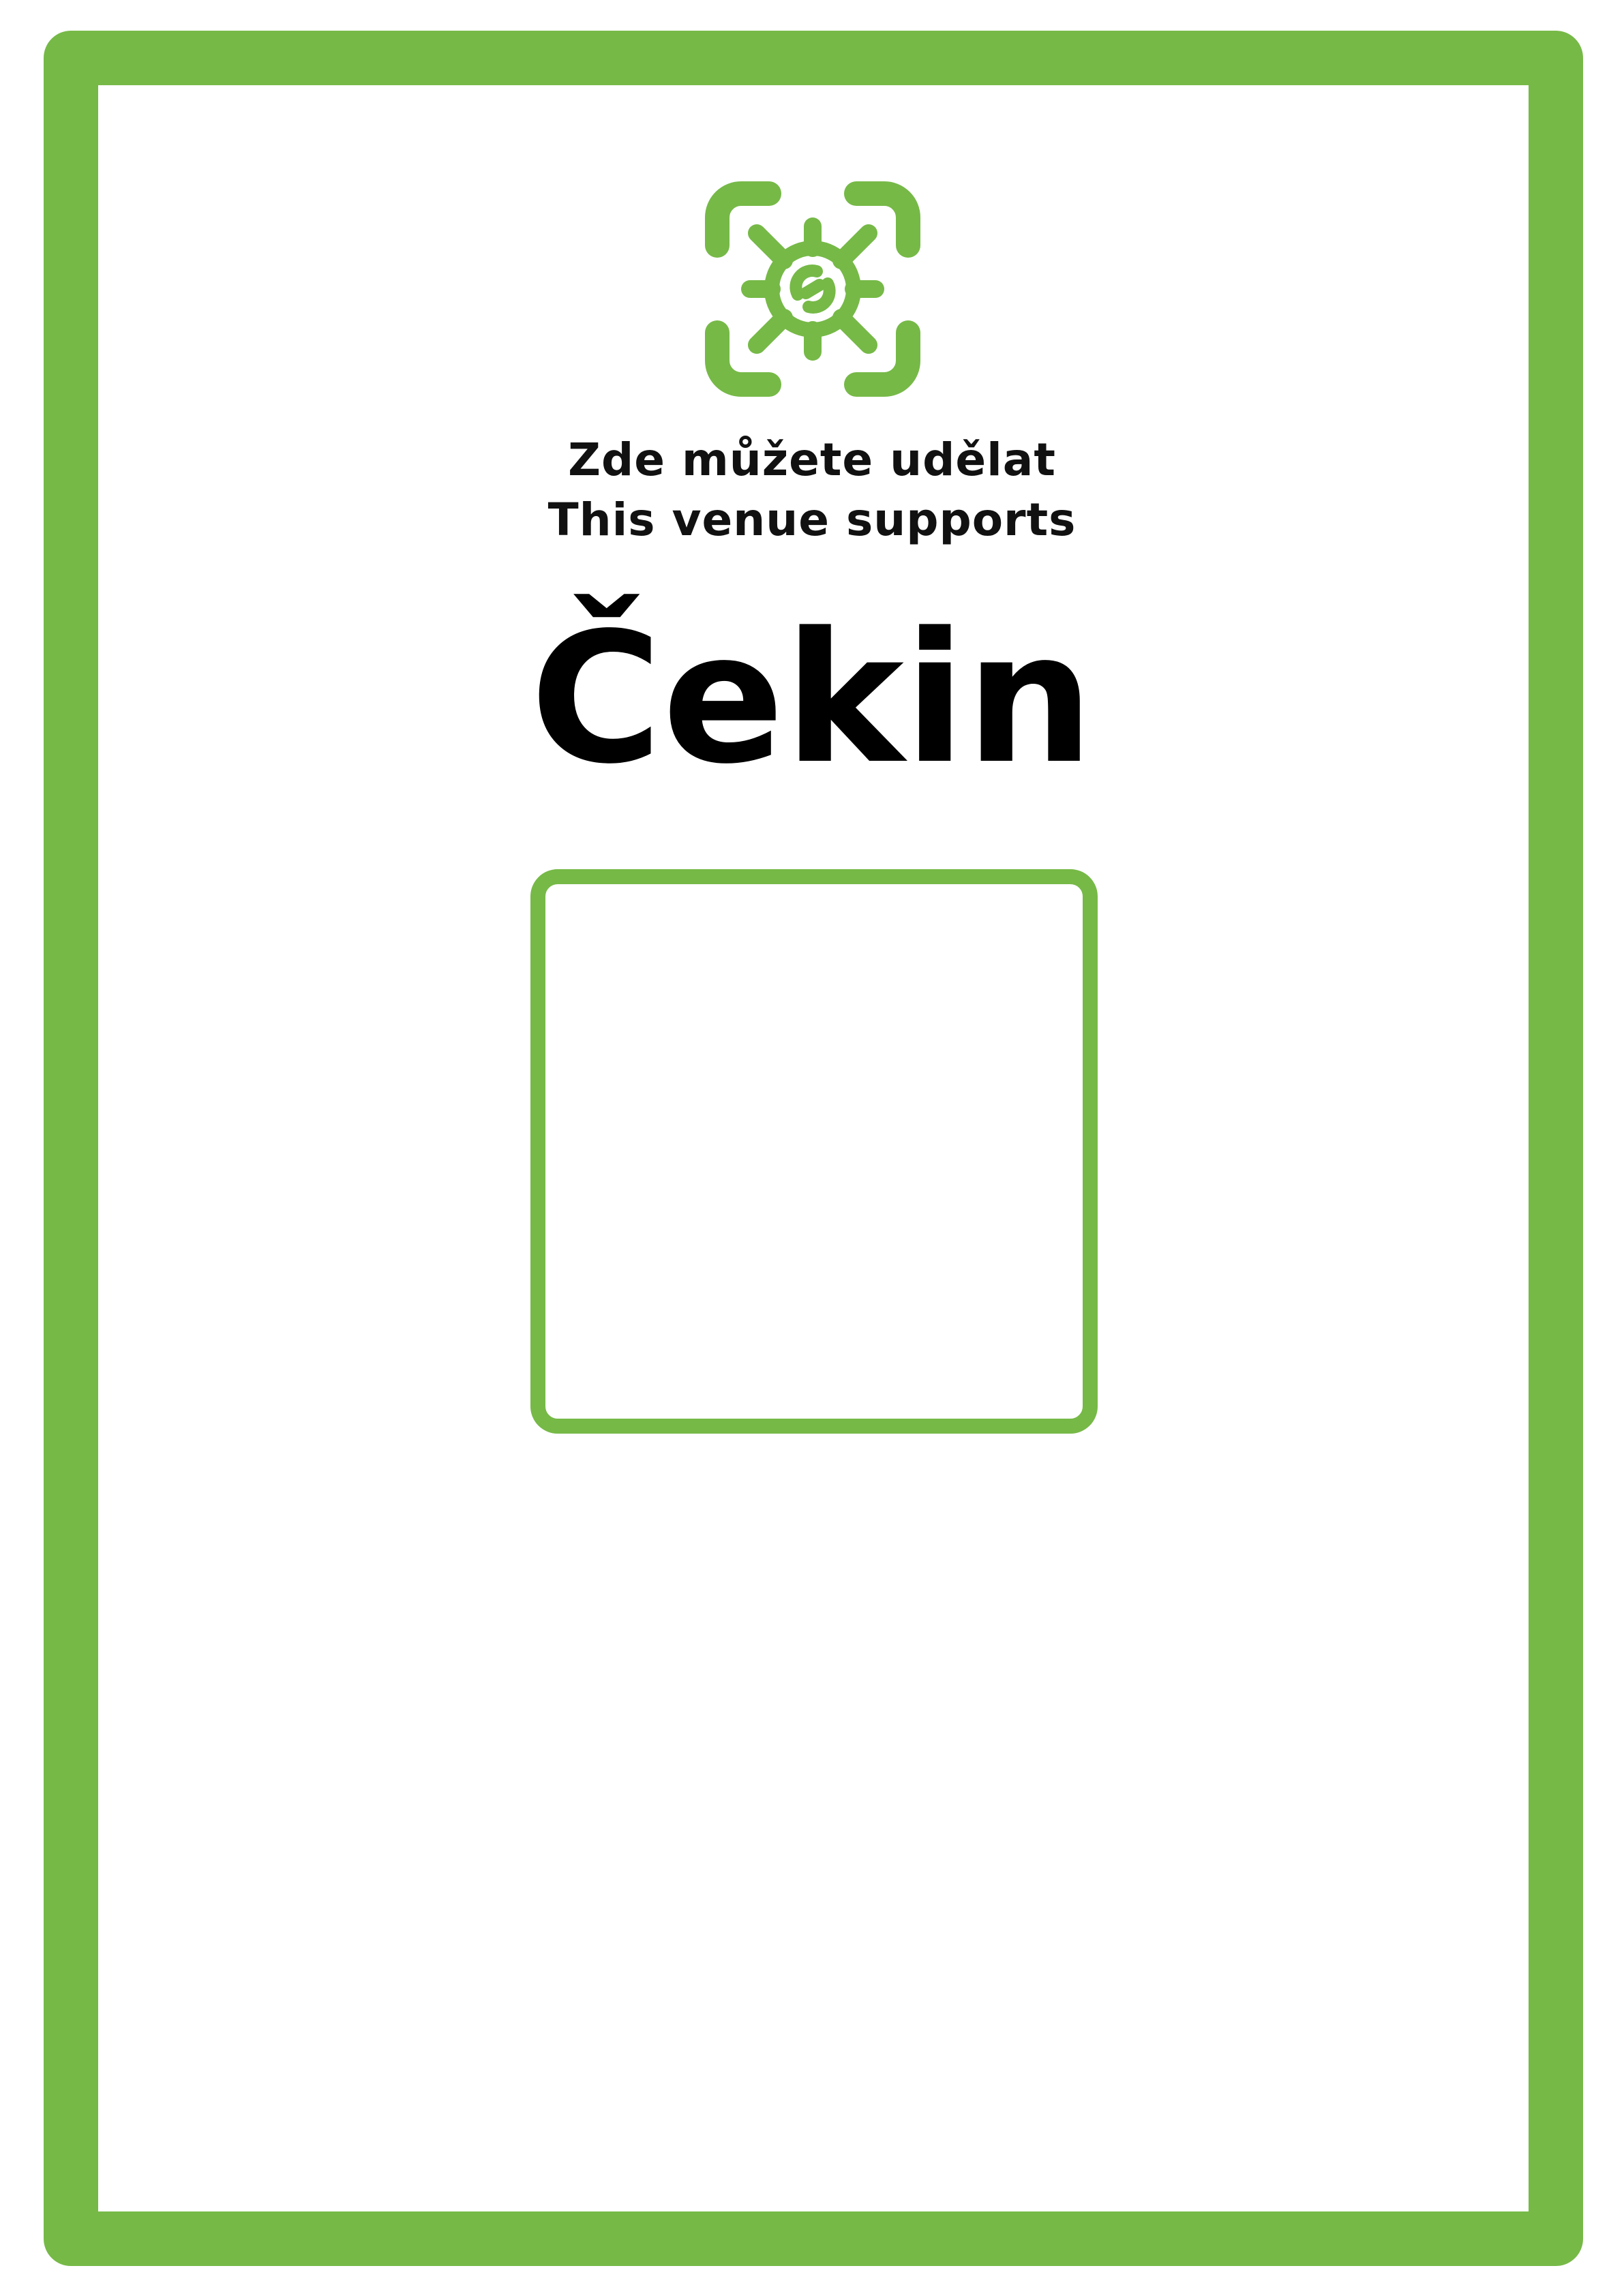 This screenshot has width=1624, height=2296. What do you see at coordinates (812, 520) in the screenshot?
I see `subtitle-english: This venue supports` at bounding box center [812, 520].